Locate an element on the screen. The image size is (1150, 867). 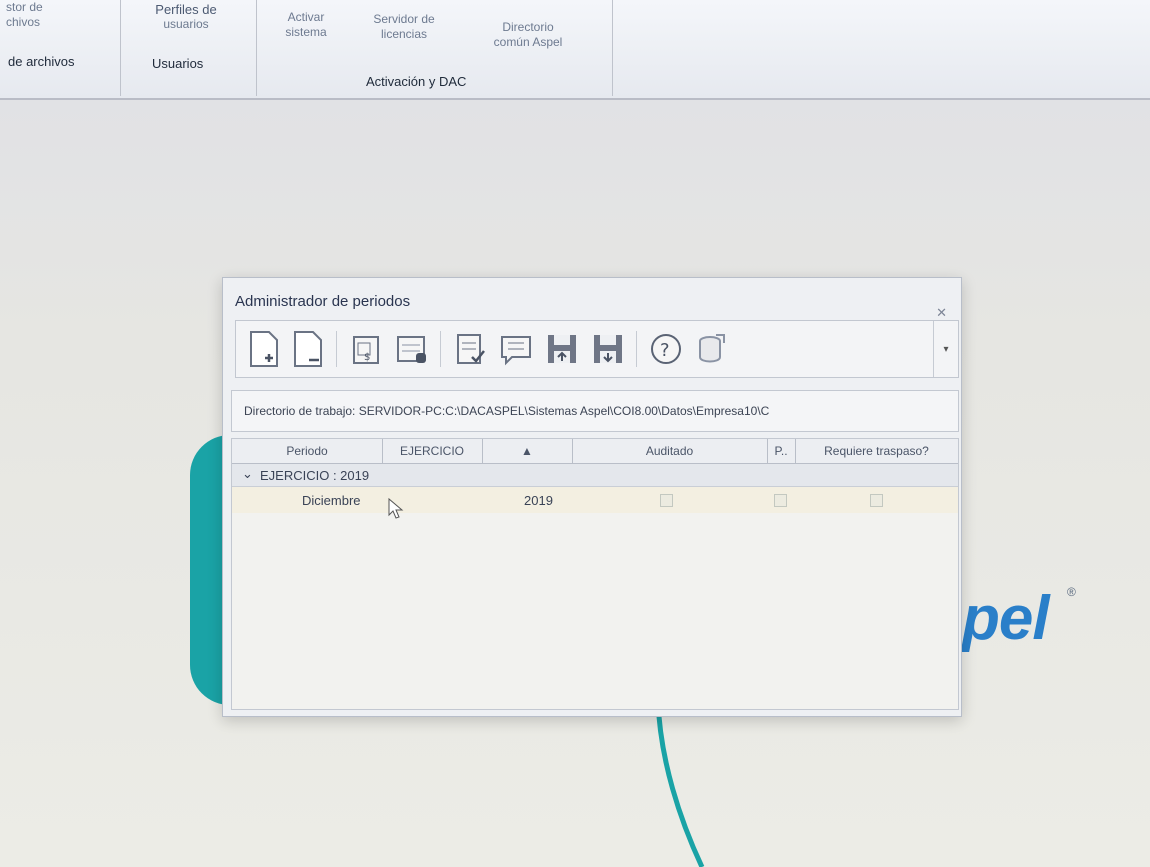
ribbon-group-label: Usuarios is located at coordinates (178, 63).